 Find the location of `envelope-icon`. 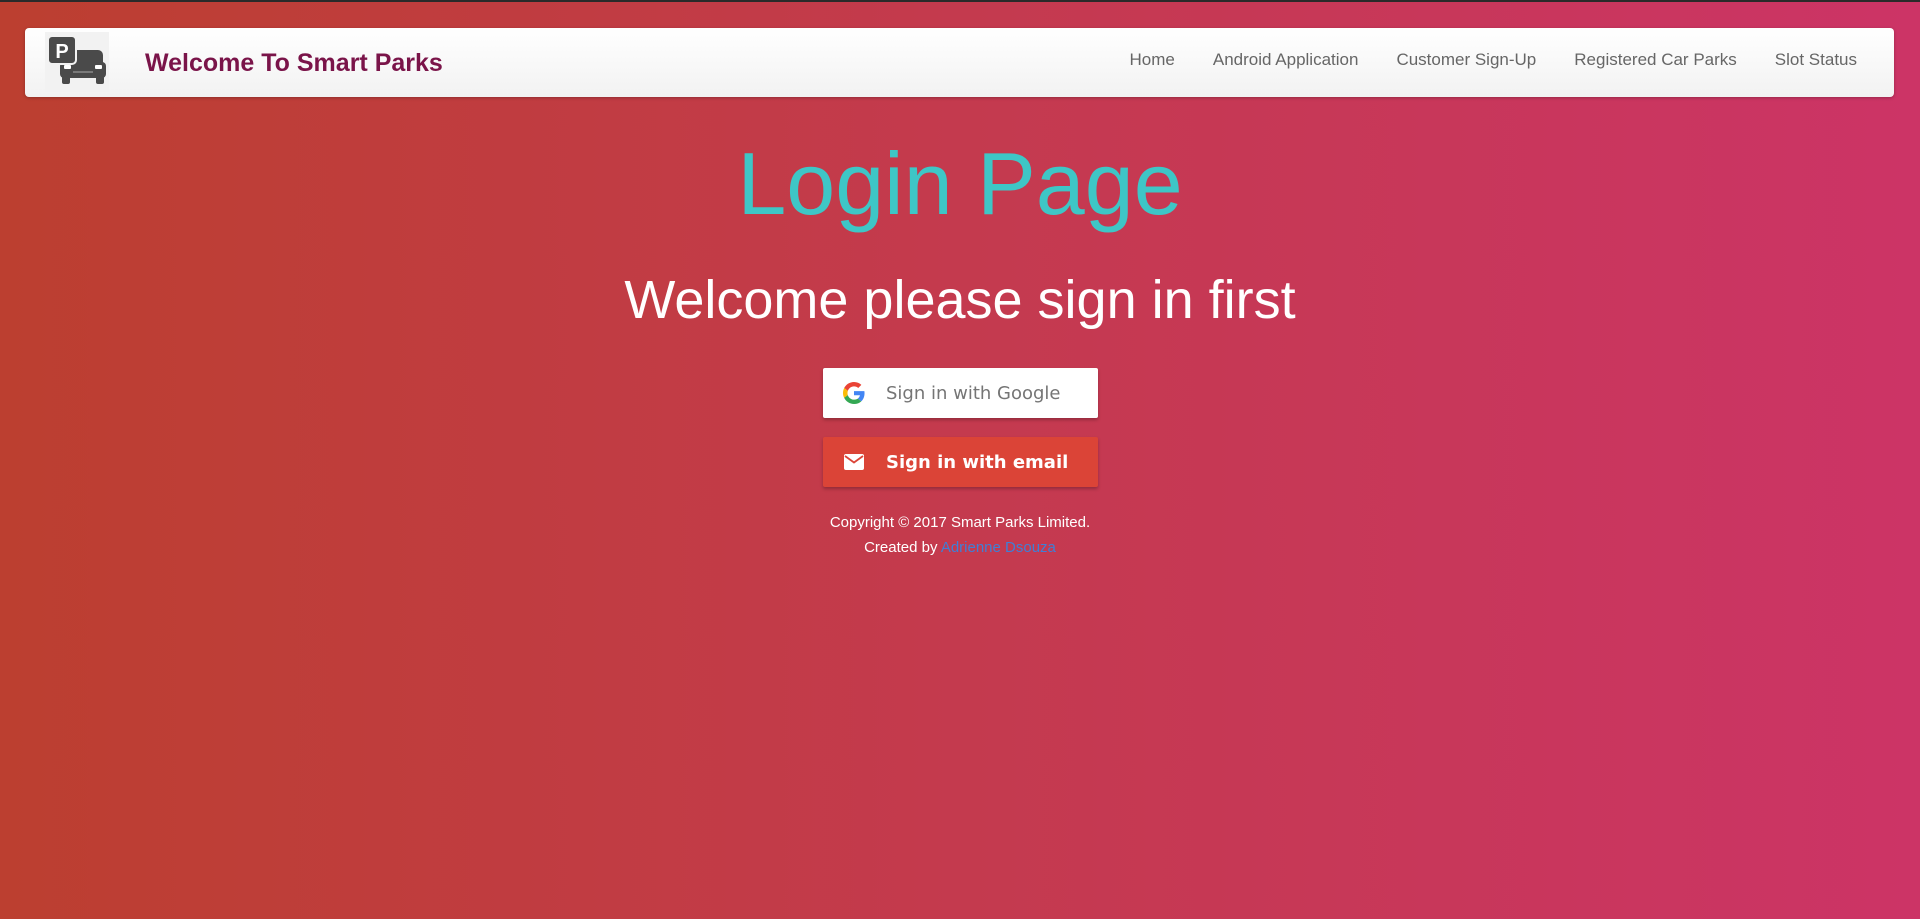

envelope-icon is located at coordinates (854, 462).